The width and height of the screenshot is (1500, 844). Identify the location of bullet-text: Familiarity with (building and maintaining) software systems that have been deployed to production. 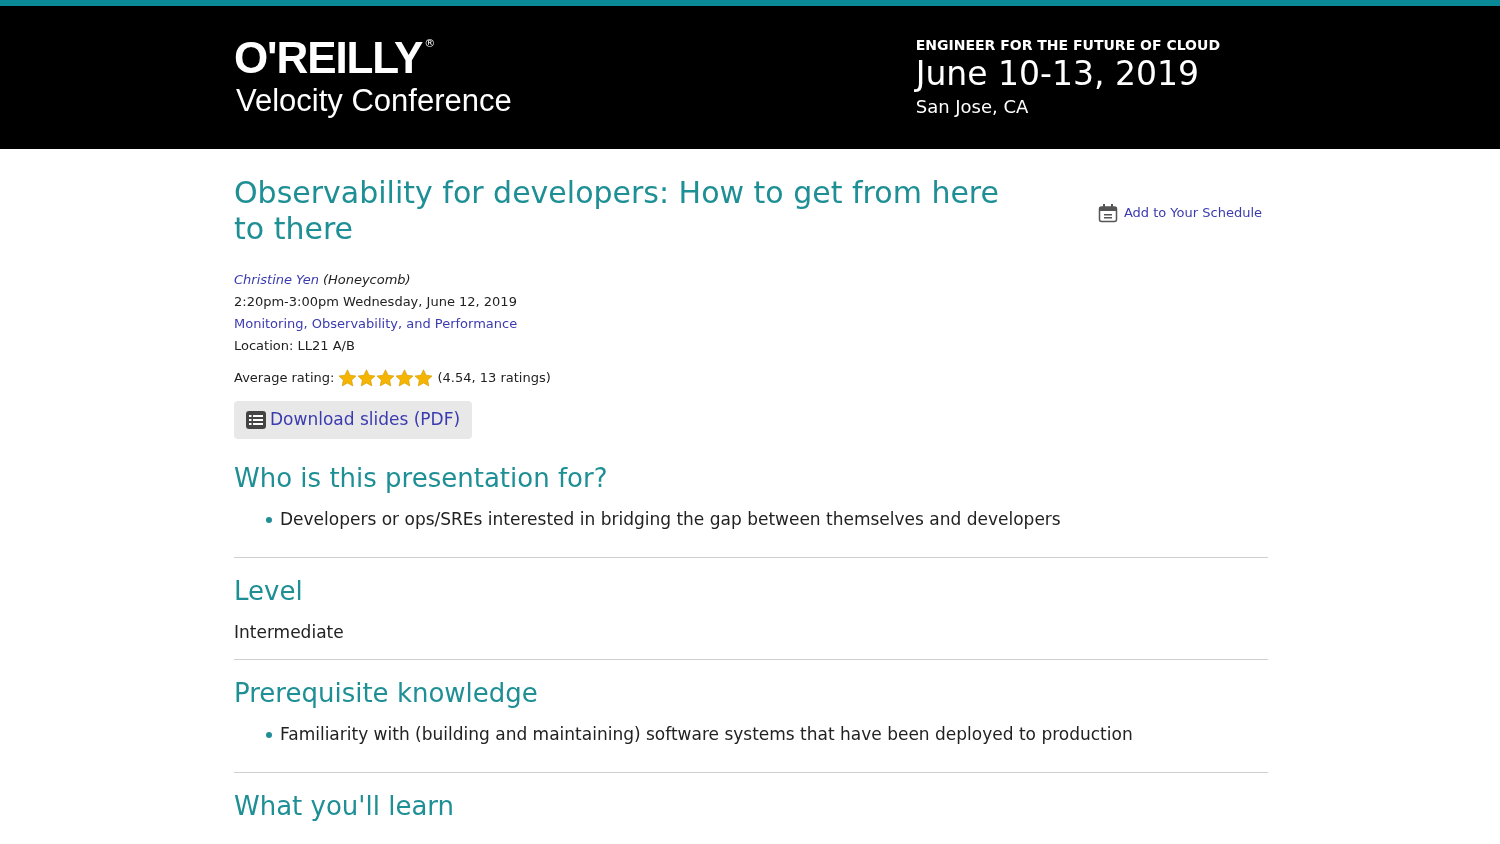
(706, 734).